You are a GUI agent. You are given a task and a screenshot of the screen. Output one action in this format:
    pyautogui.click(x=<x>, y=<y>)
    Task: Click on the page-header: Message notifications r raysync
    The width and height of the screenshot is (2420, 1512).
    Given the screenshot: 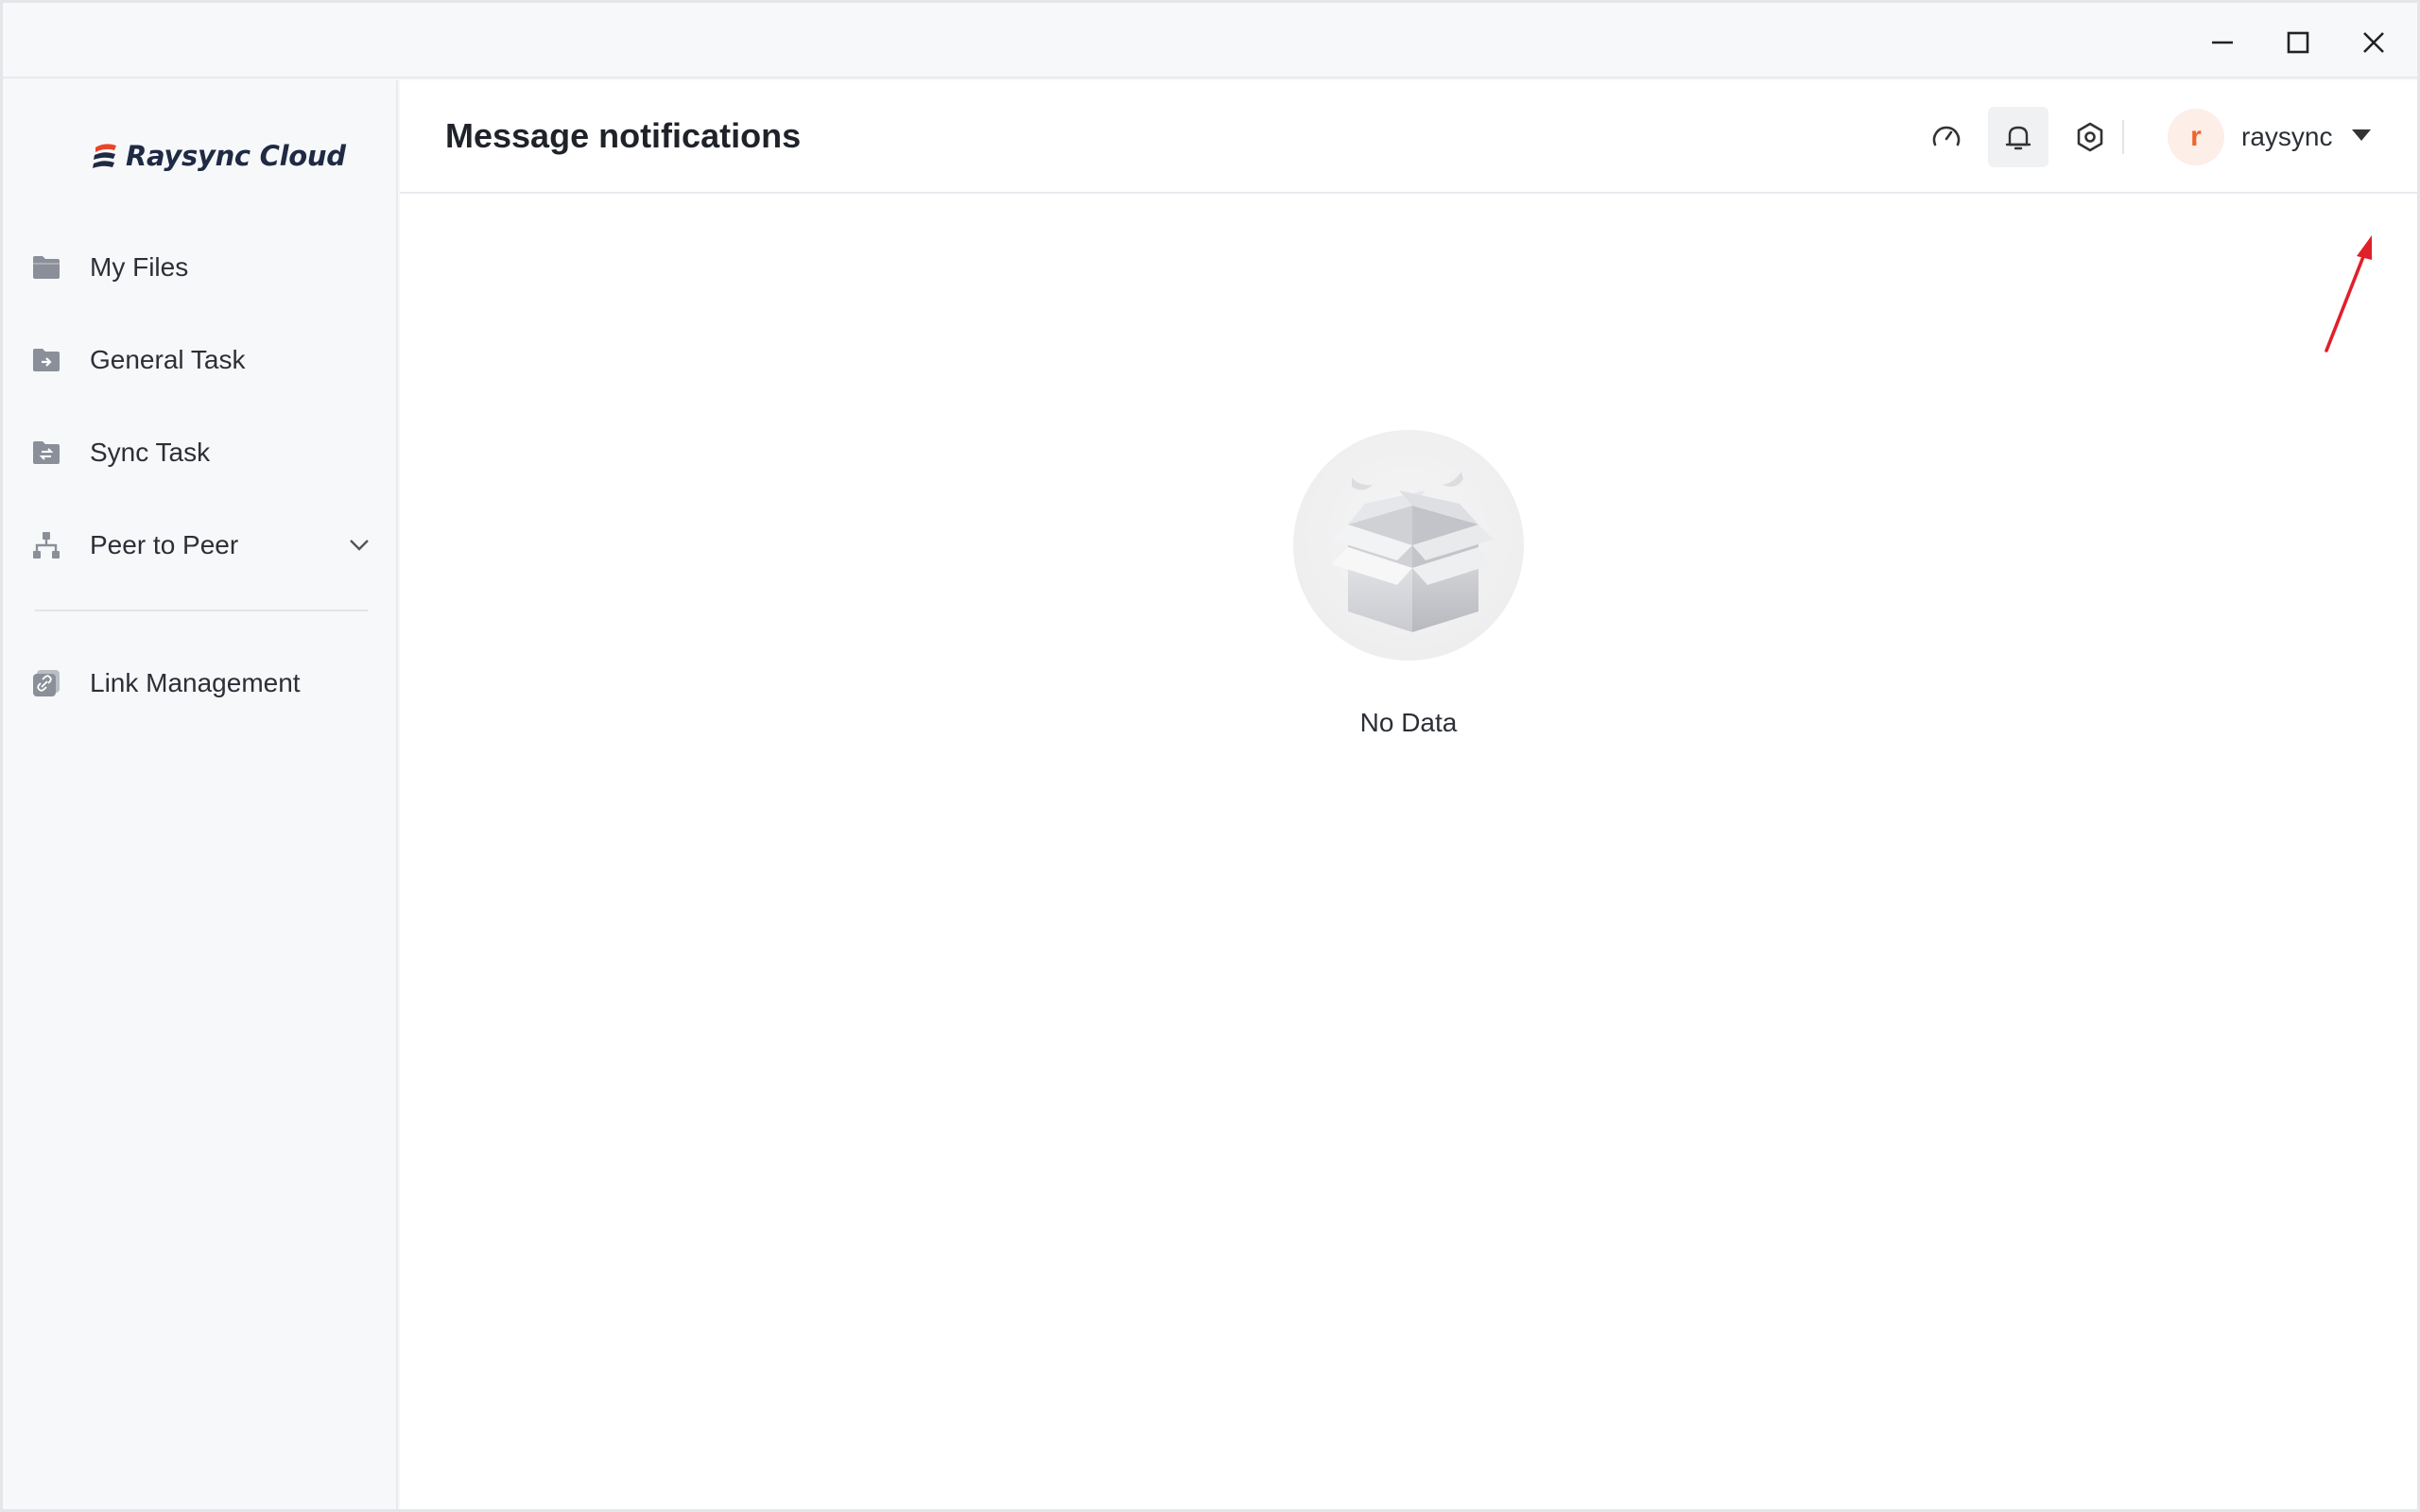 What is the action you would take?
    pyautogui.click(x=1409, y=137)
    